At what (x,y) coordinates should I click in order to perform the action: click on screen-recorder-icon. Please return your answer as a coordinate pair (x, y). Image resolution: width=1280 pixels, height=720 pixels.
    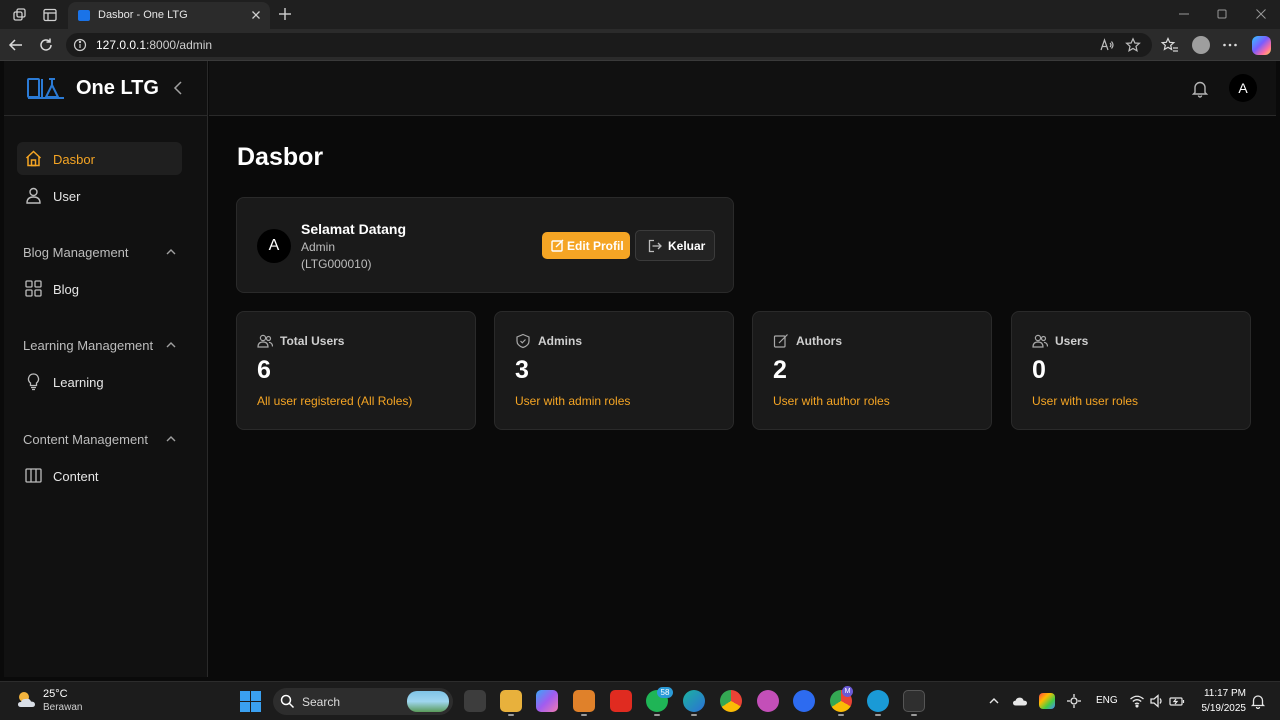
    Looking at the image, I should click on (768, 701).